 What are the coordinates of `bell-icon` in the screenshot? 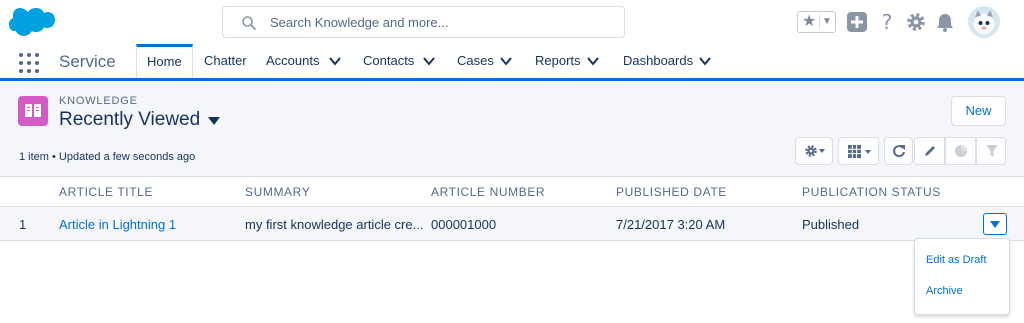 It's located at (945, 22).